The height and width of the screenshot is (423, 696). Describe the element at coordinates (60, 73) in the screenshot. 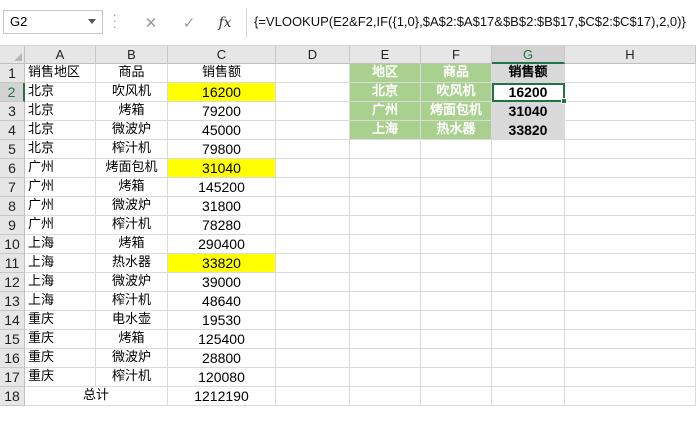

I see `header-region: 销售地区` at that location.